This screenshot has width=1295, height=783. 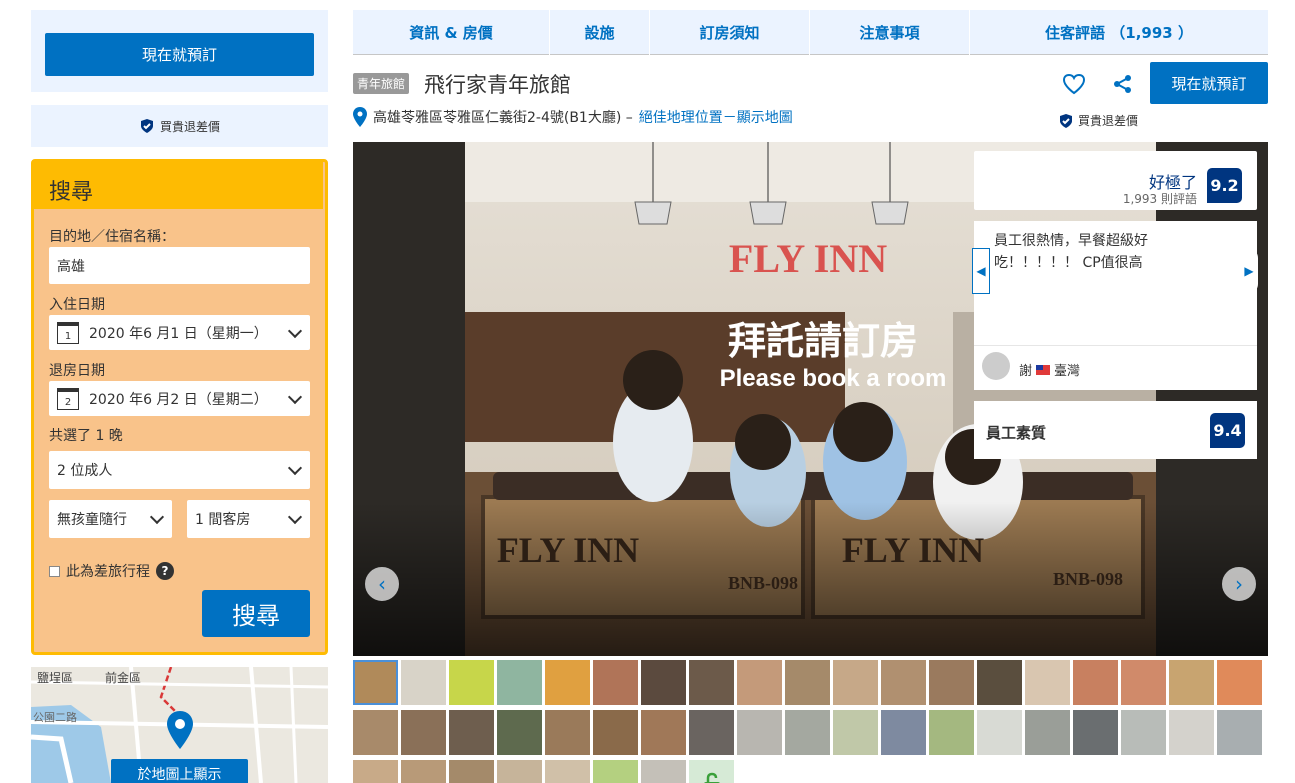 What do you see at coordinates (165, 571) in the screenshot?
I see `help-icon: ?` at bounding box center [165, 571].